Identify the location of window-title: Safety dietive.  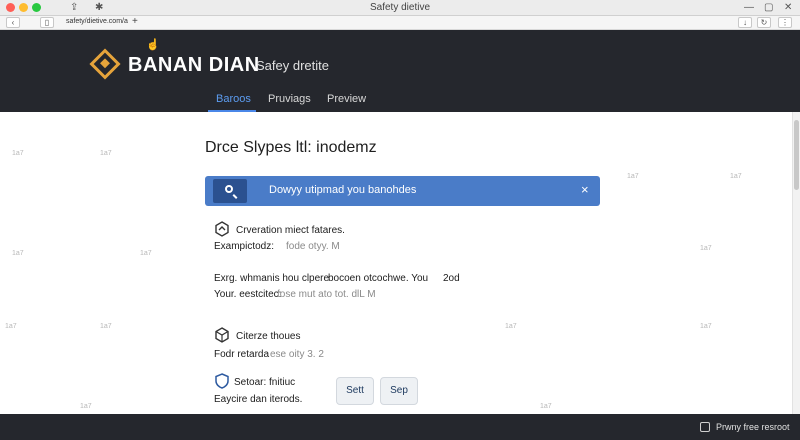
(400, 7).